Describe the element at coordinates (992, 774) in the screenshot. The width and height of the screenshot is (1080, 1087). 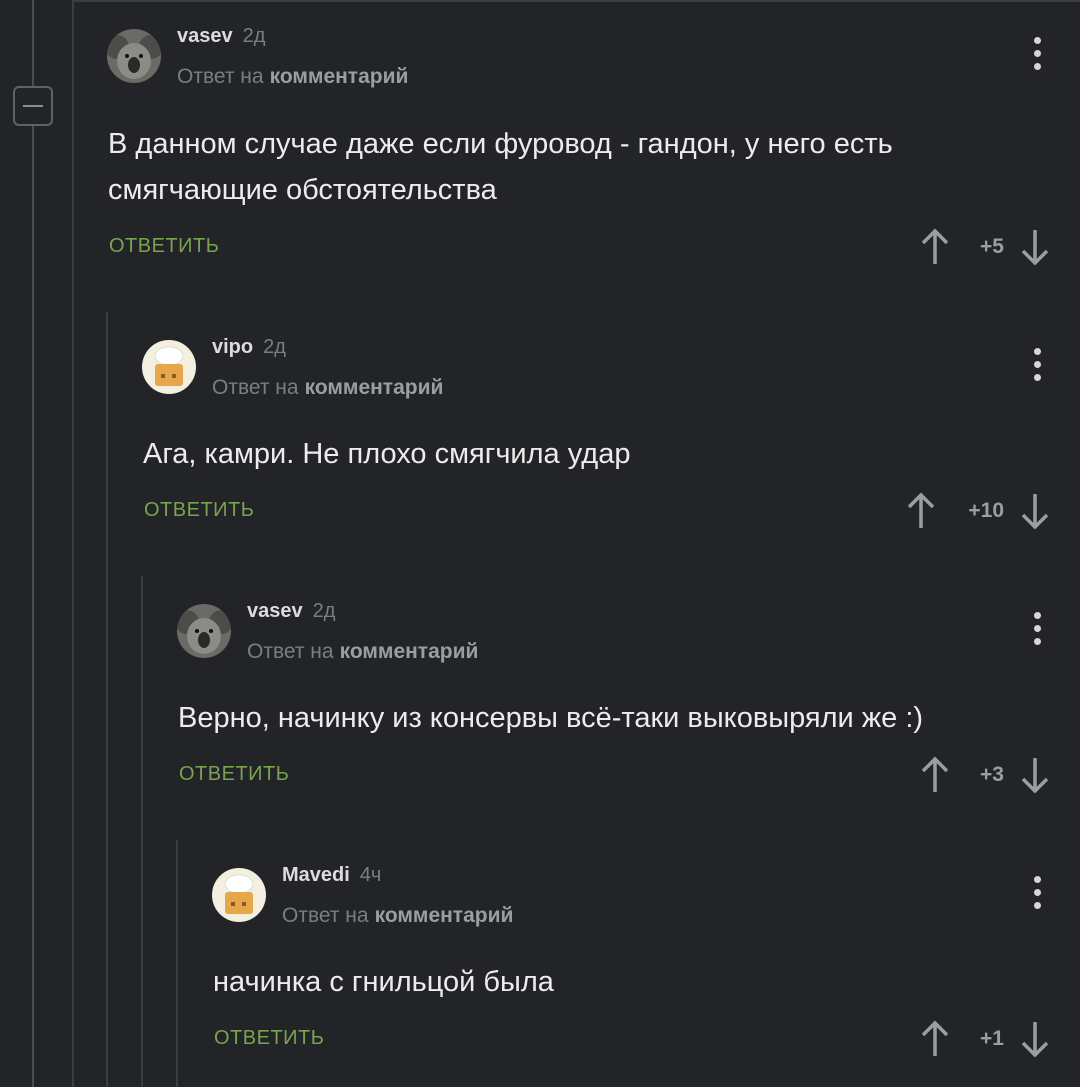
I see `vote-score: +3` at that location.